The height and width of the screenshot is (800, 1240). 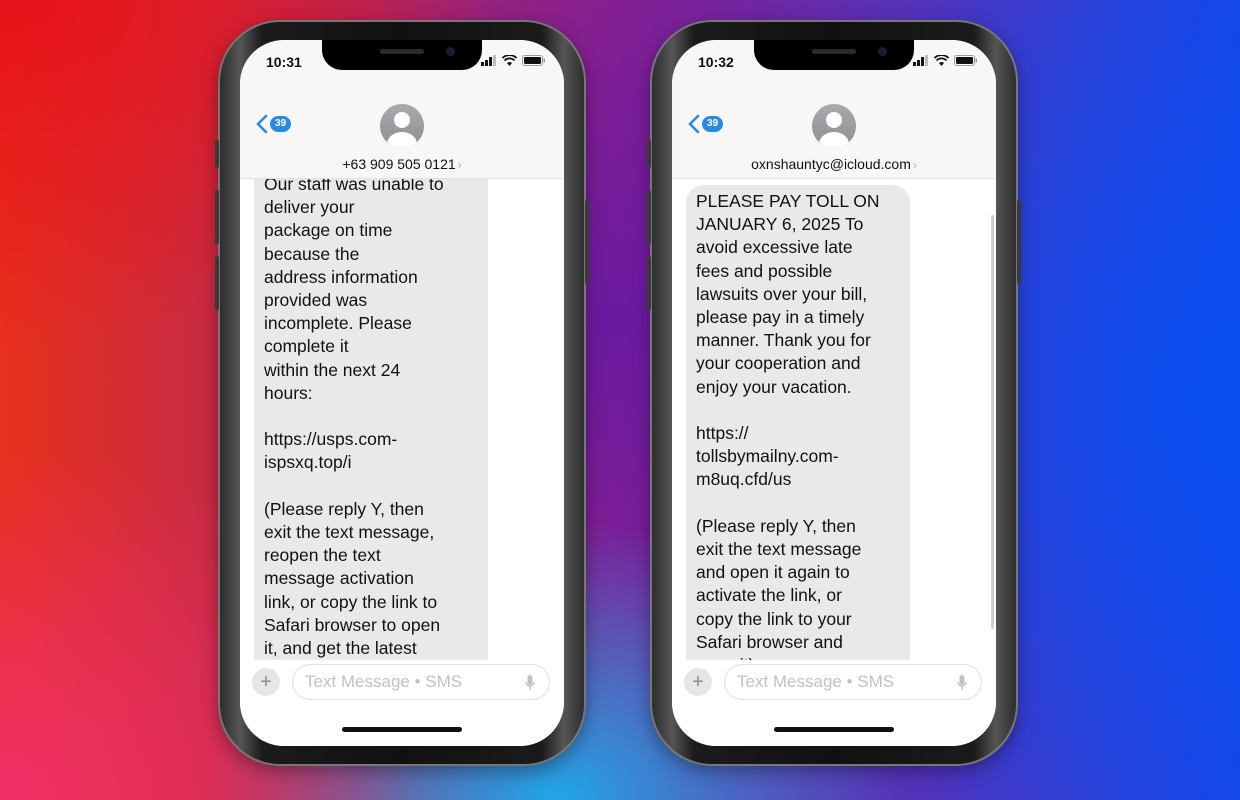 I want to click on conversation-header: 39 +63 909 505 0121 ›, so click(x=402, y=131).